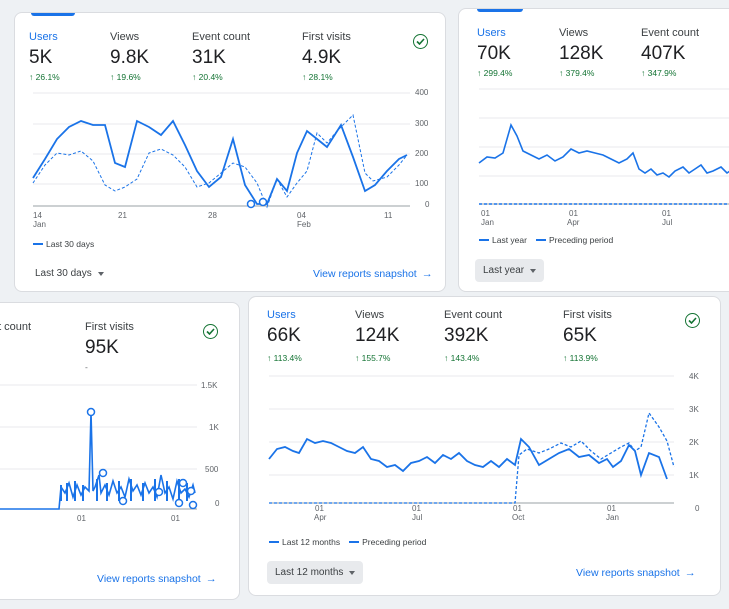 This screenshot has width=729, height=609. Describe the element at coordinates (309, 572) in the screenshot. I see `date-range-label: Last 12 months` at that location.